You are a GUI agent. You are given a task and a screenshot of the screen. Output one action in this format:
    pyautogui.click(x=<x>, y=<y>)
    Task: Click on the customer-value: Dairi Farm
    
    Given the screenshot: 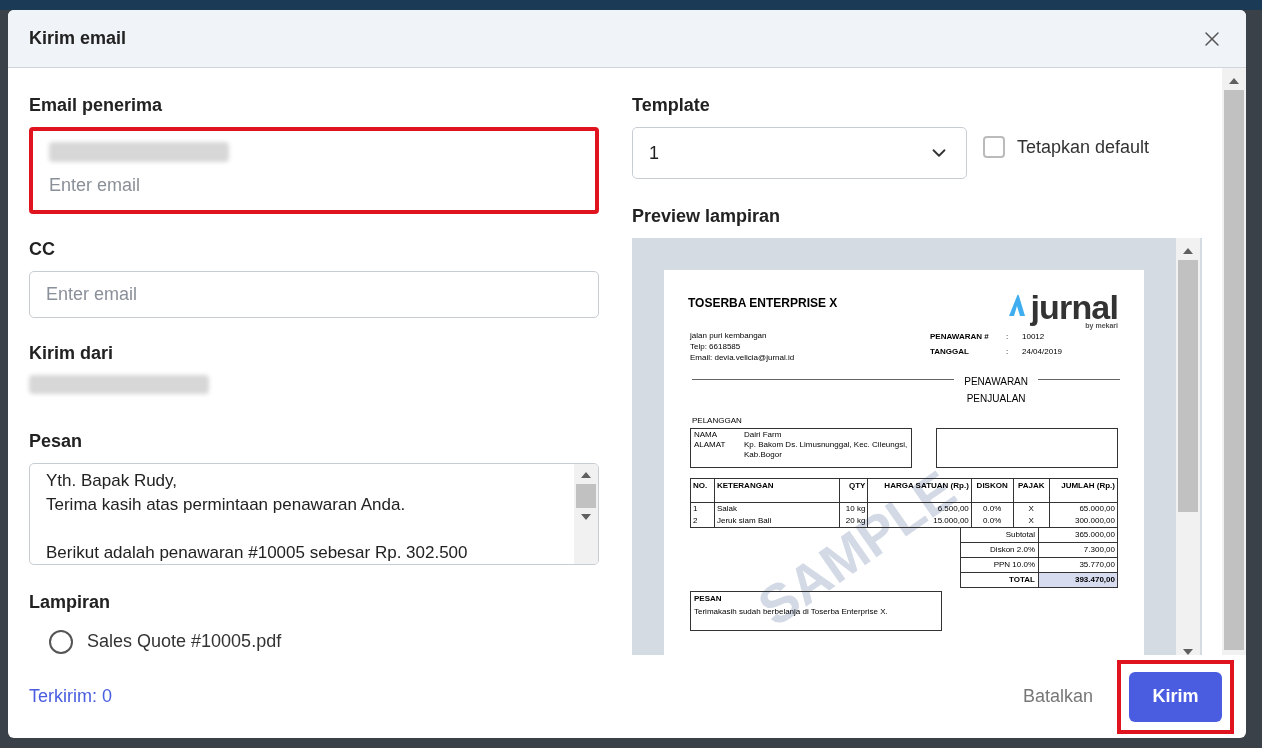 What is the action you would take?
    pyautogui.click(x=763, y=435)
    